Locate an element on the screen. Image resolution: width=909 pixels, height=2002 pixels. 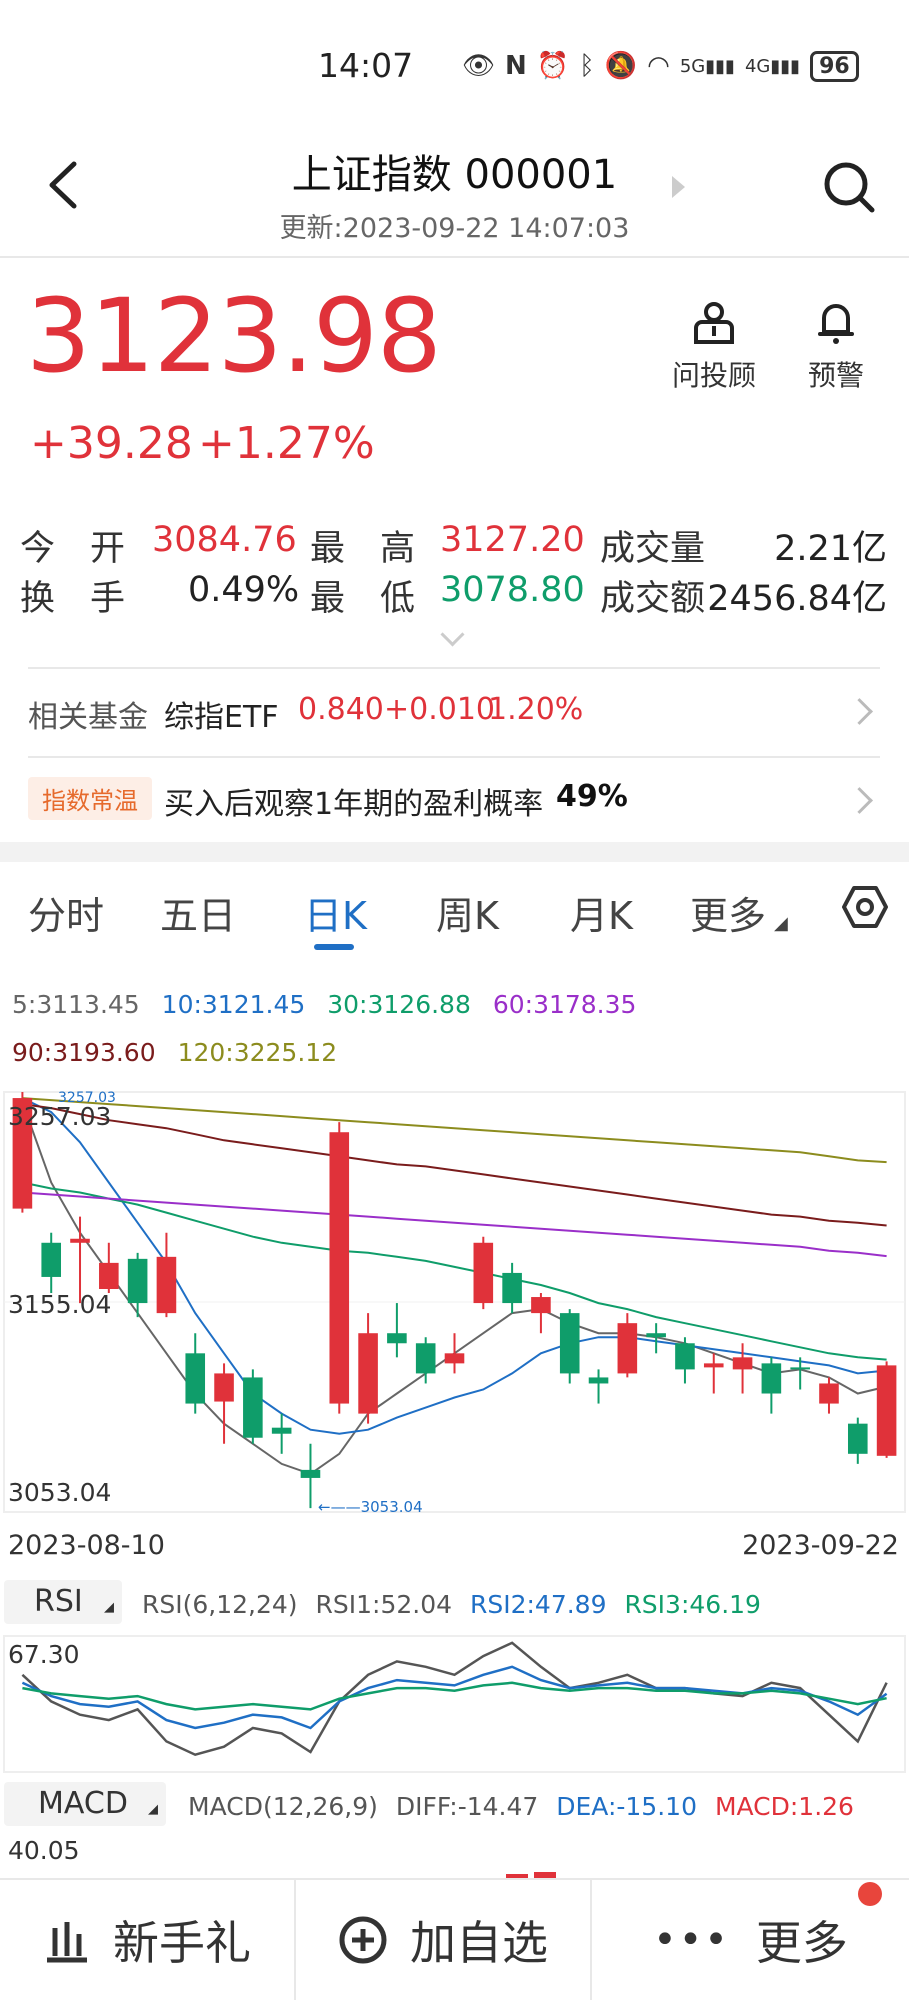
nfc-icon: N is located at coordinates (516, 66).